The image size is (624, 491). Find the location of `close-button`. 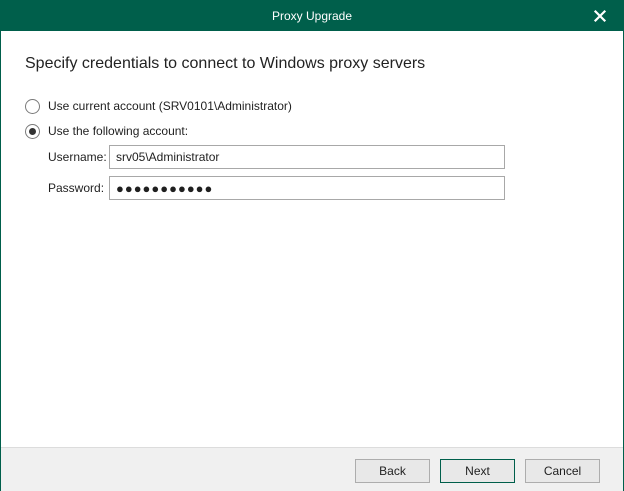

close-button is located at coordinates (600, 16).